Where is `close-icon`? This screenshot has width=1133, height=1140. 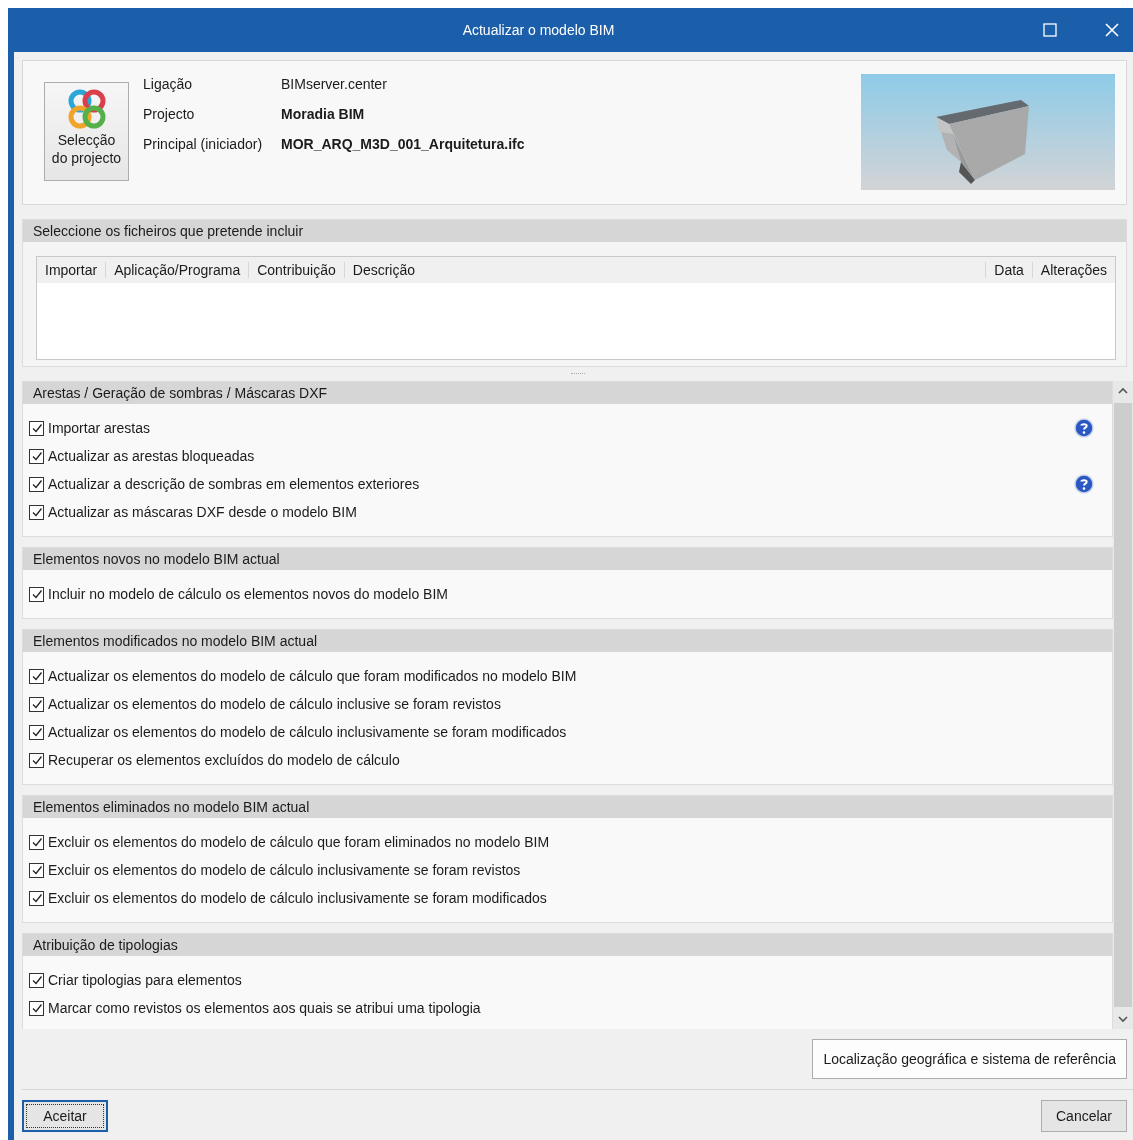 close-icon is located at coordinates (1112, 30).